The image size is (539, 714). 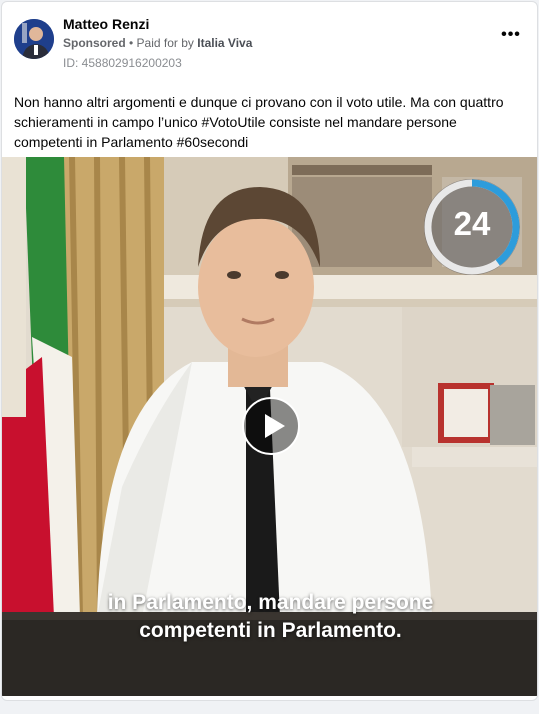 I want to click on more-dots-icon: •••, so click(x=511, y=37).